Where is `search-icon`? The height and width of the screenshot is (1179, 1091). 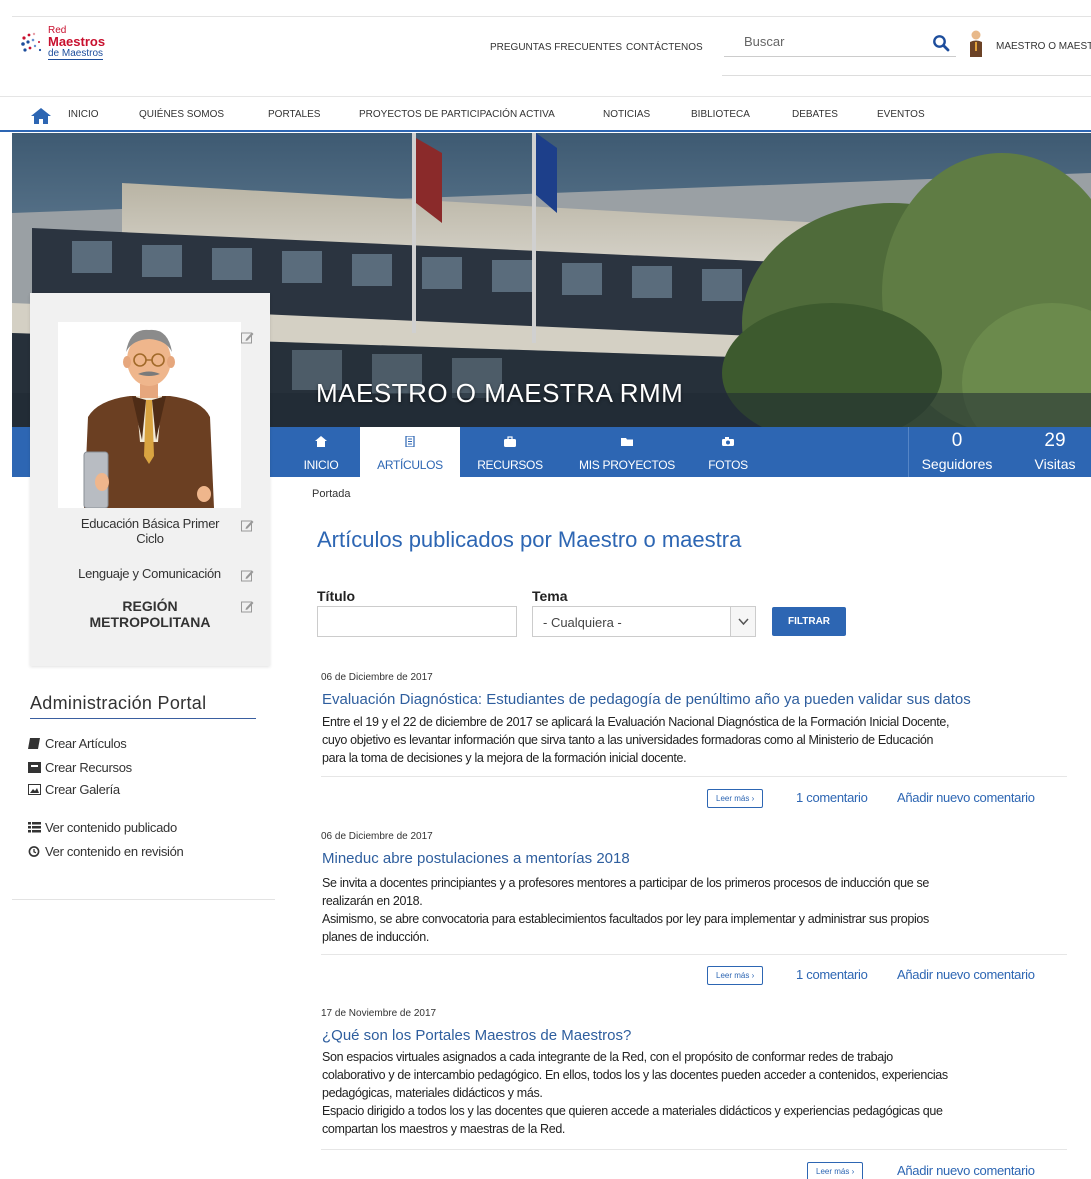
search-icon is located at coordinates (941, 43).